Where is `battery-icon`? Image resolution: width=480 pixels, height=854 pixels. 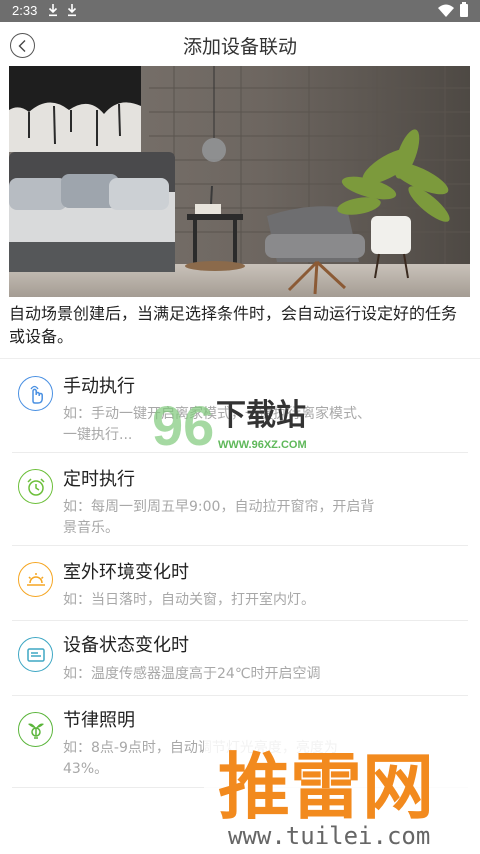
battery-icon is located at coordinates (464, 9).